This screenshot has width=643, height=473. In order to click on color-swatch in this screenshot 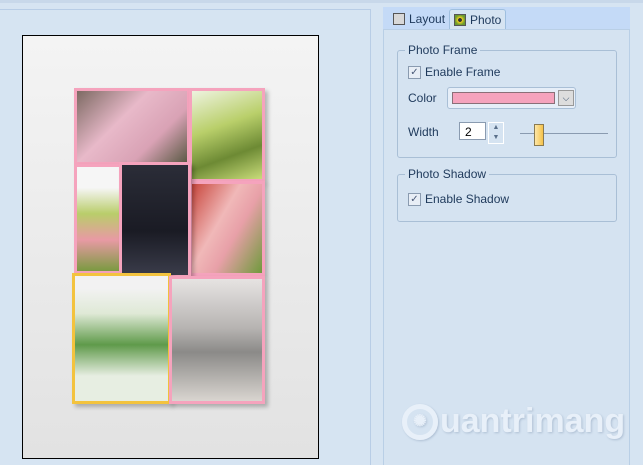, I will do `click(503, 98)`.